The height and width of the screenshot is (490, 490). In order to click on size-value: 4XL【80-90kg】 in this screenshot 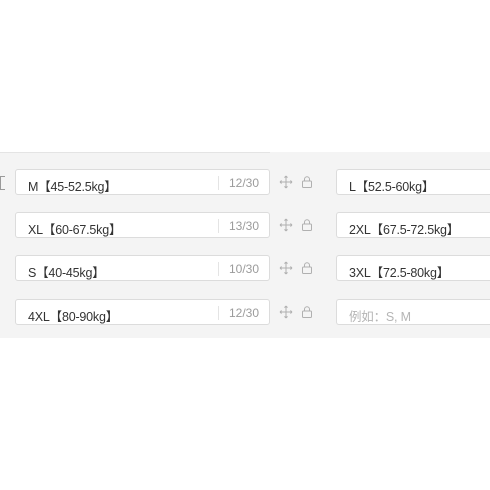, I will do `click(73, 317)`.